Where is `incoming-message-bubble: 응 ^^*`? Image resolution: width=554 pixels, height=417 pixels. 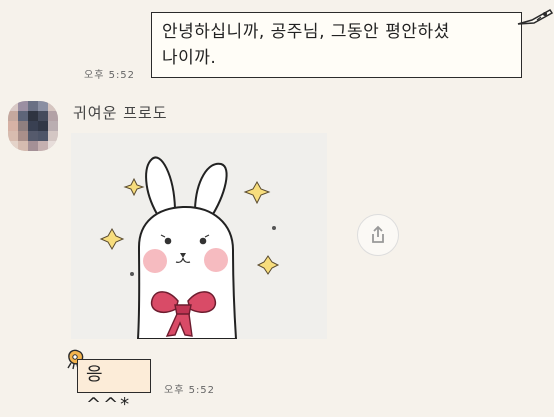 incoming-message-bubble: 응 ^^* is located at coordinates (114, 387).